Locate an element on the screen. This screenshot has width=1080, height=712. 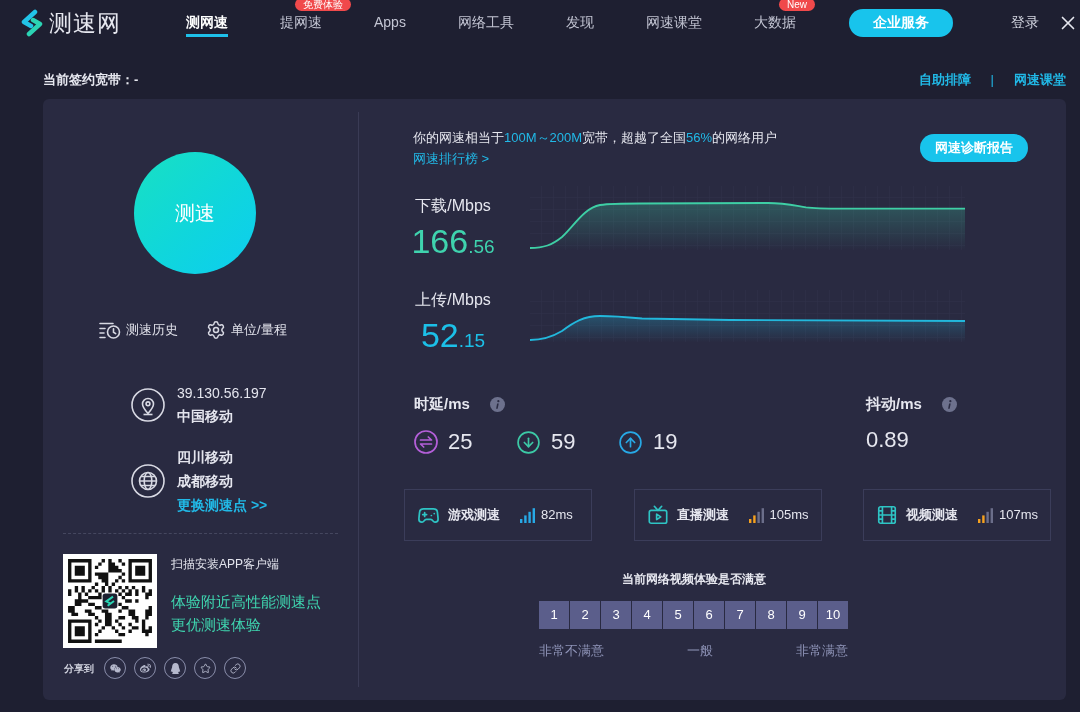
latency-value: 25 is located at coordinates (460, 442).